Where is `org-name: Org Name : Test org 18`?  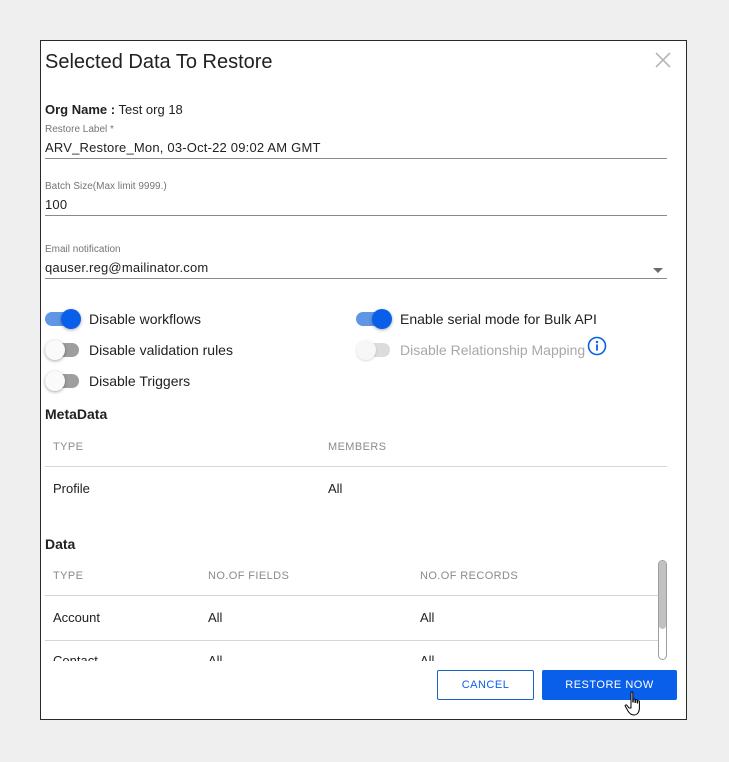 org-name: Org Name : Test org 18 is located at coordinates (114, 109).